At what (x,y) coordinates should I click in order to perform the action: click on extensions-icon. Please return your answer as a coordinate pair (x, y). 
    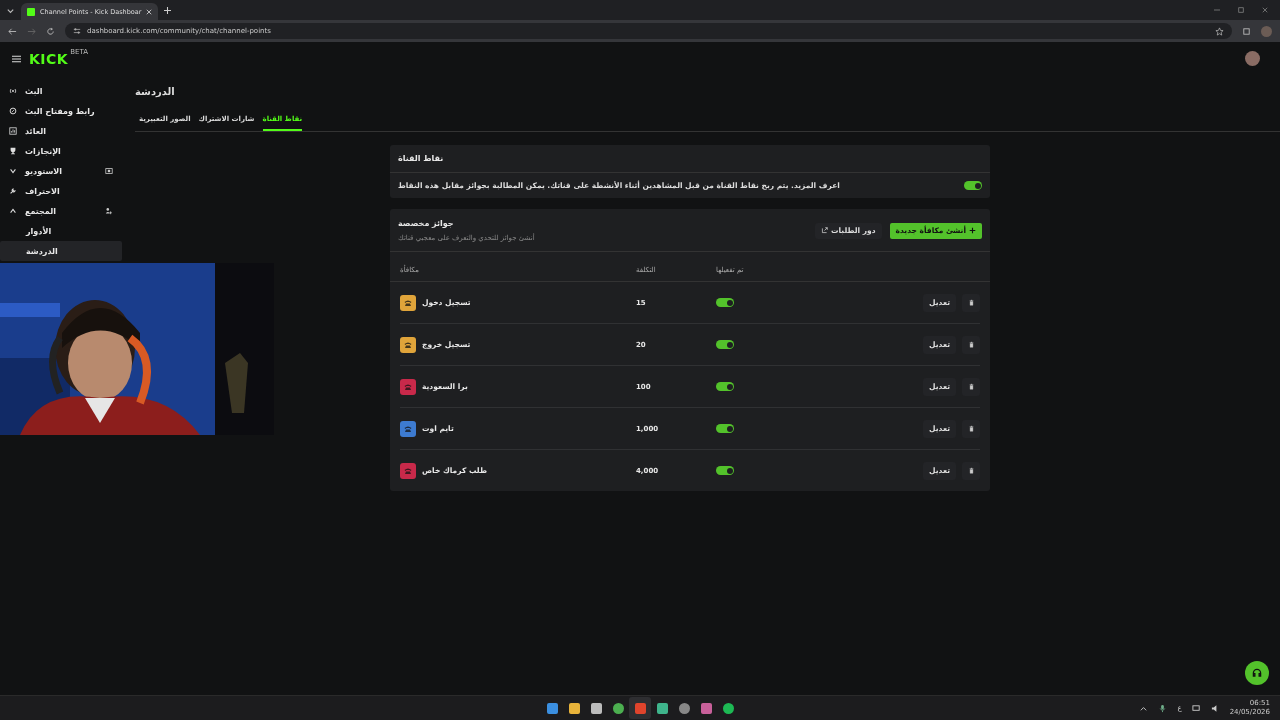
    Looking at the image, I should click on (1246, 31).